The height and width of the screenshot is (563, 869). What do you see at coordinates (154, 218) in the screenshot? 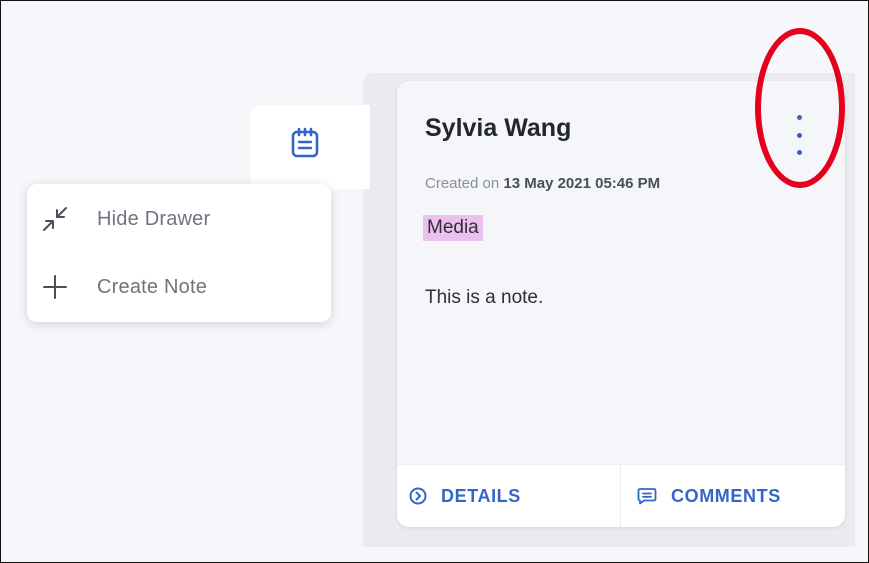
I see `hide-drawer-label: Hide Drawer` at bounding box center [154, 218].